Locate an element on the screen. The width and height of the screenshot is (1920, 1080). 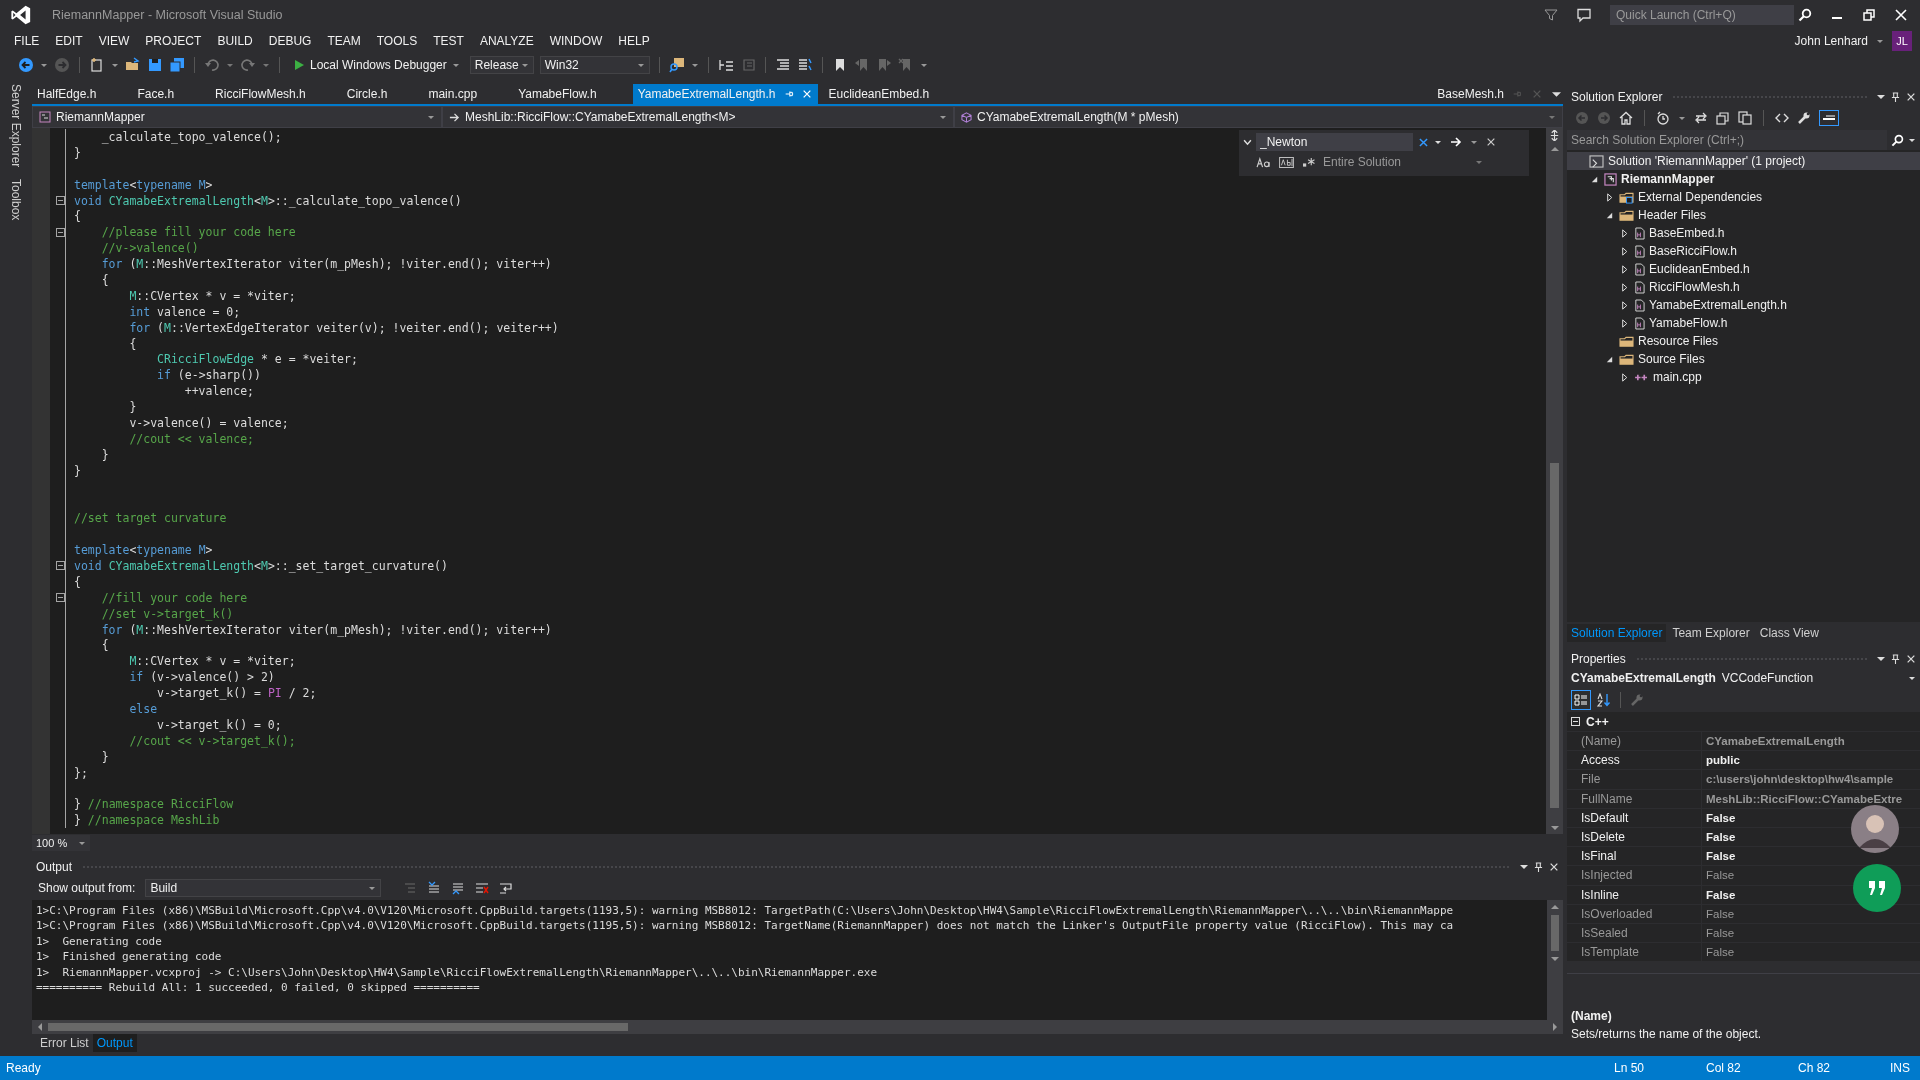
tree-item: BaseEmbed.h is located at coordinates (1687, 233).